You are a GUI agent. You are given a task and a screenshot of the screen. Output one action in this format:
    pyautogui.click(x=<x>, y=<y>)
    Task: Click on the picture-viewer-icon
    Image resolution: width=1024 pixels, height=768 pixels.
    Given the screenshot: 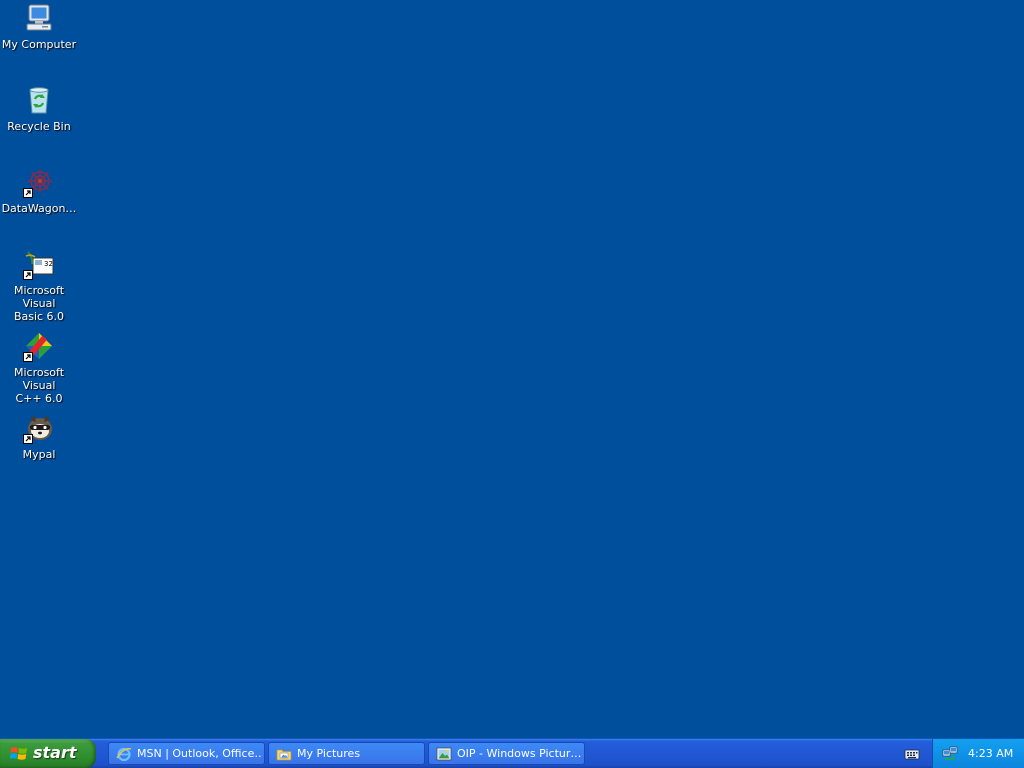 What is the action you would take?
    pyautogui.click(x=444, y=754)
    